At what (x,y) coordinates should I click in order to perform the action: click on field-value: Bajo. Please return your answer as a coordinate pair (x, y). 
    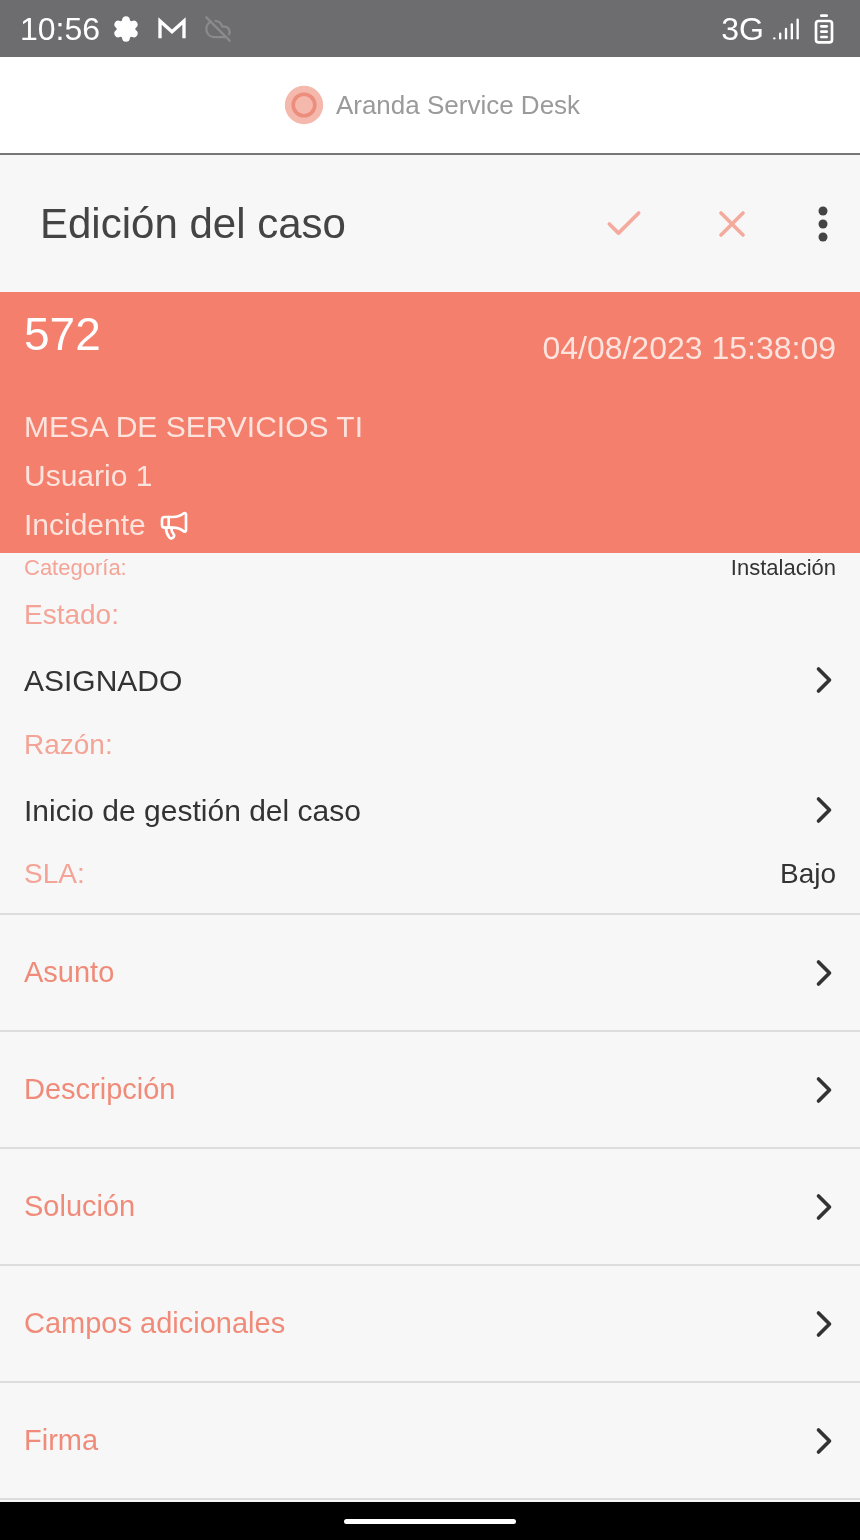
    Looking at the image, I should click on (807, 874).